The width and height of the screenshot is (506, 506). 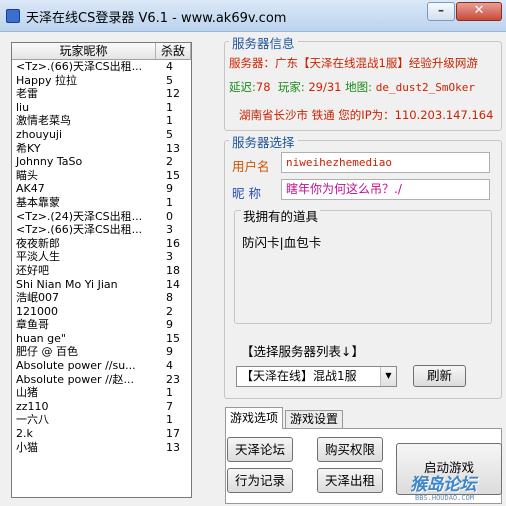 I want to click on player-name: 还好吧, so click(x=32, y=270).